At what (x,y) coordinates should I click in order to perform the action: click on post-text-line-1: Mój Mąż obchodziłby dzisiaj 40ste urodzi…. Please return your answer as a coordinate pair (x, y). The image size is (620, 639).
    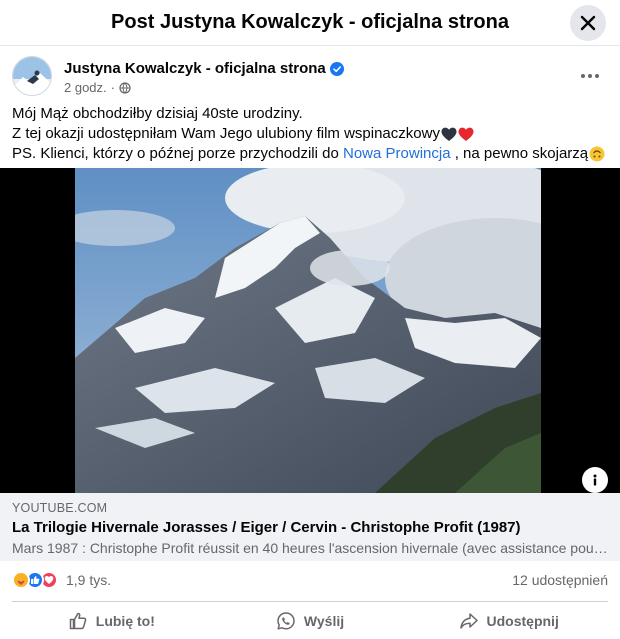
    Looking at the image, I should click on (157, 113).